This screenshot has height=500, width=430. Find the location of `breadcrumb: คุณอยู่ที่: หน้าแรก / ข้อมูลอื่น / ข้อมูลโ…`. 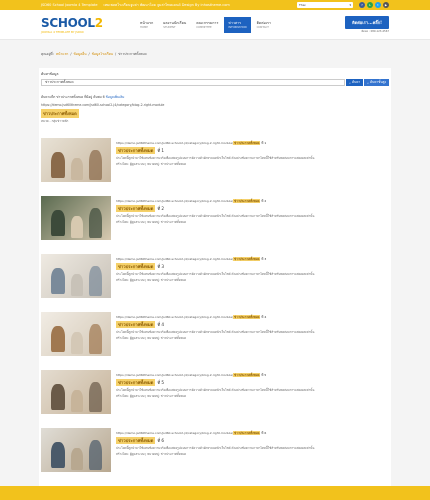

breadcrumb: คุณอยู่ที่: หน้าแรก / ข้อมูลอื่น / ข้อมูลโ… is located at coordinates (94, 54).